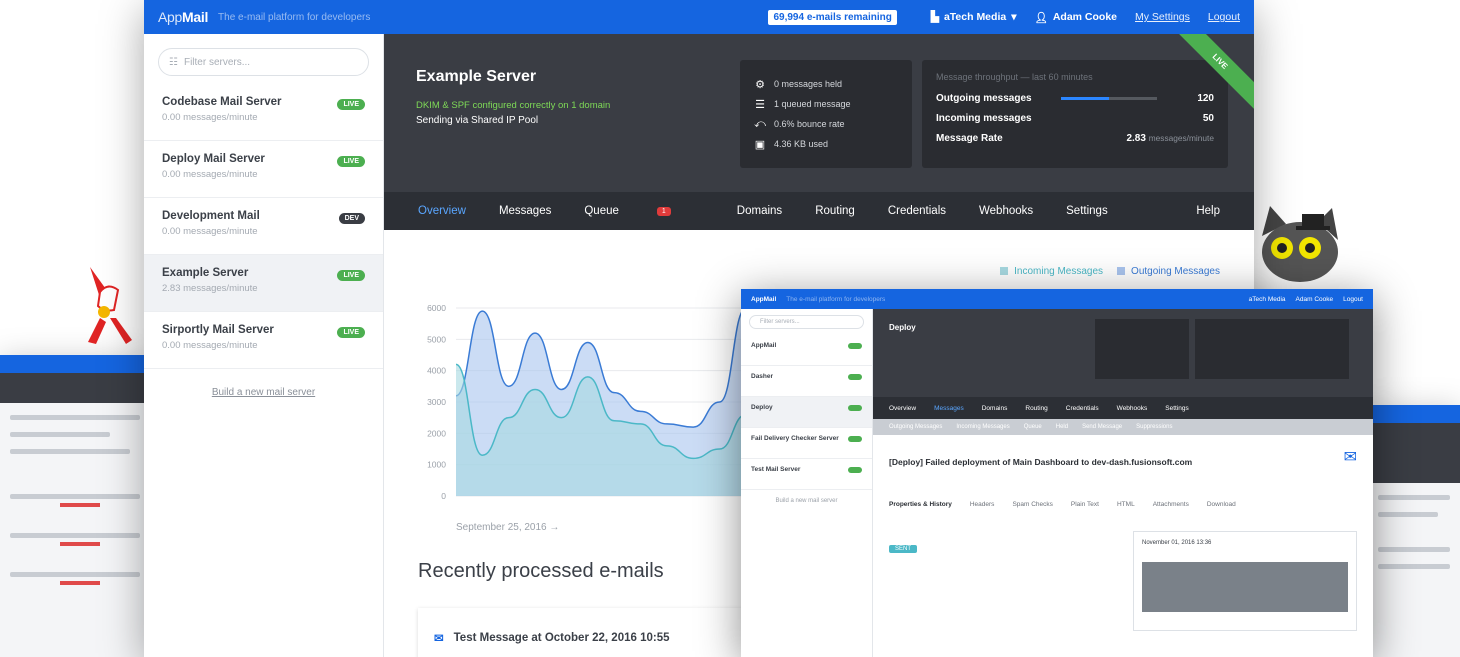 The width and height of the screenshot is (1460, 657). What do you see at coordinates (806, 474) in the screenshot?
I see `overlay-server-item: Test Mail Server` at bounding box center [806, 474].